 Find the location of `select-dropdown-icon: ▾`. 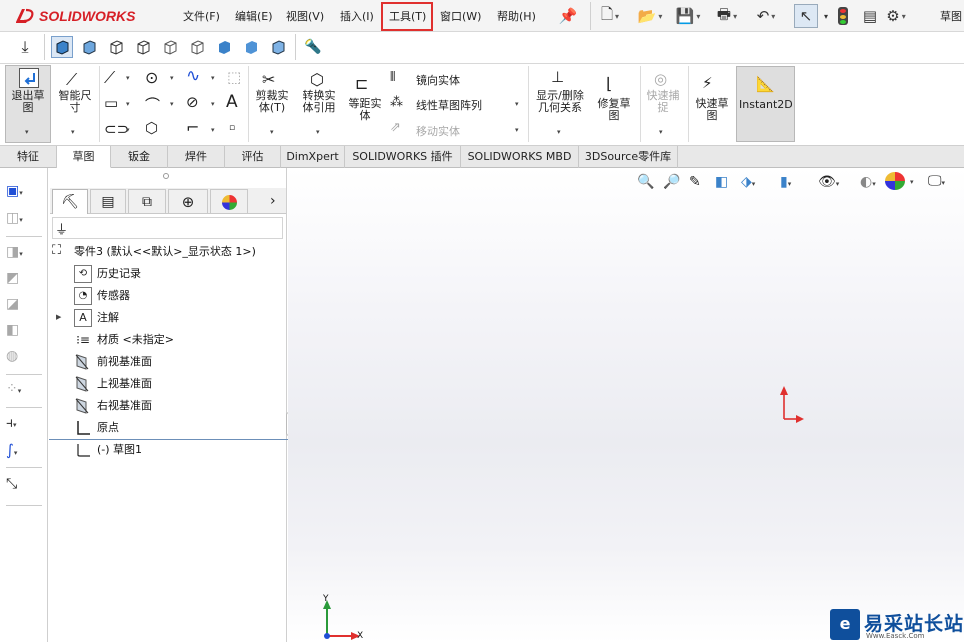

select-dropdown-icon: ▾ is located at coordinates (826, 16).